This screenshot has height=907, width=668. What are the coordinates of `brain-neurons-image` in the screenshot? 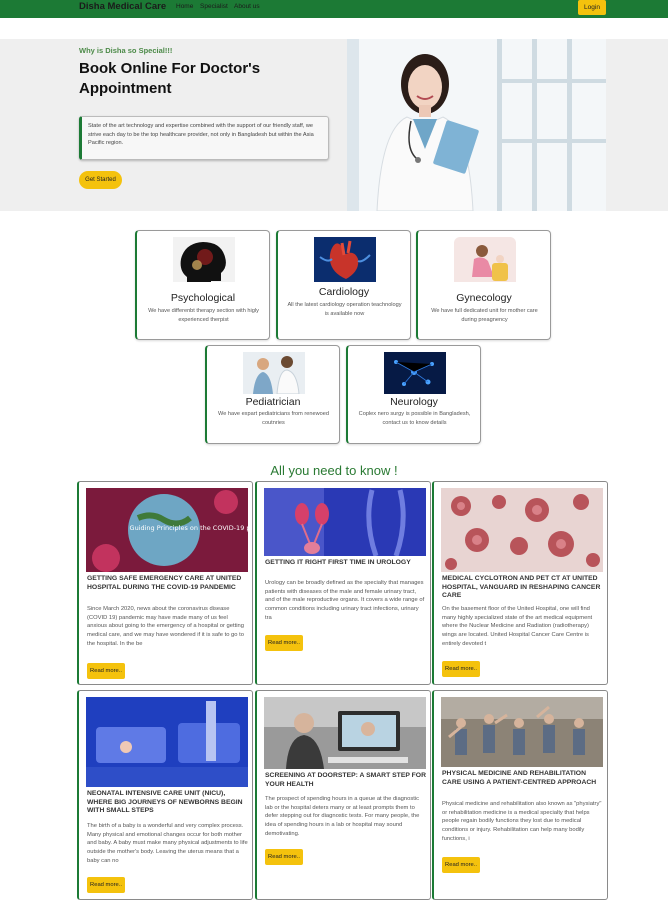 It's located at (415, 373).